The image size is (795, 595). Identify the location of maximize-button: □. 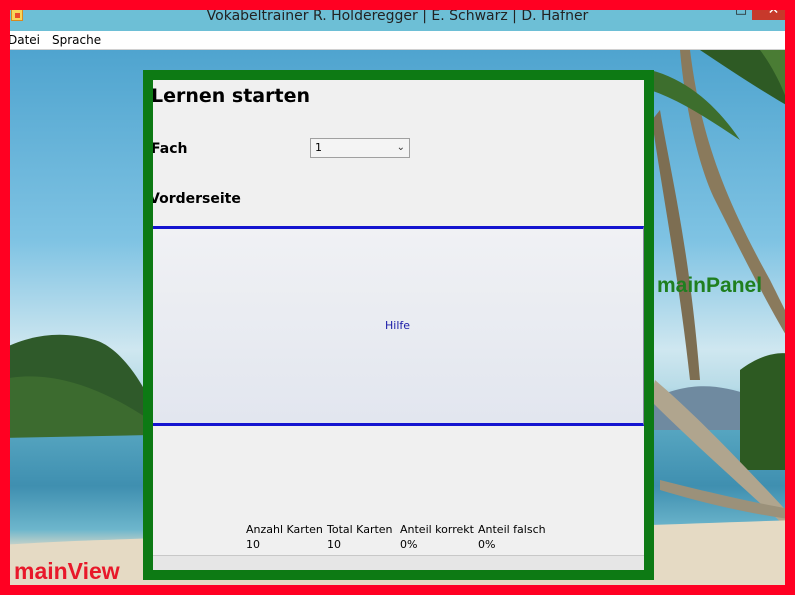
(741, 10).